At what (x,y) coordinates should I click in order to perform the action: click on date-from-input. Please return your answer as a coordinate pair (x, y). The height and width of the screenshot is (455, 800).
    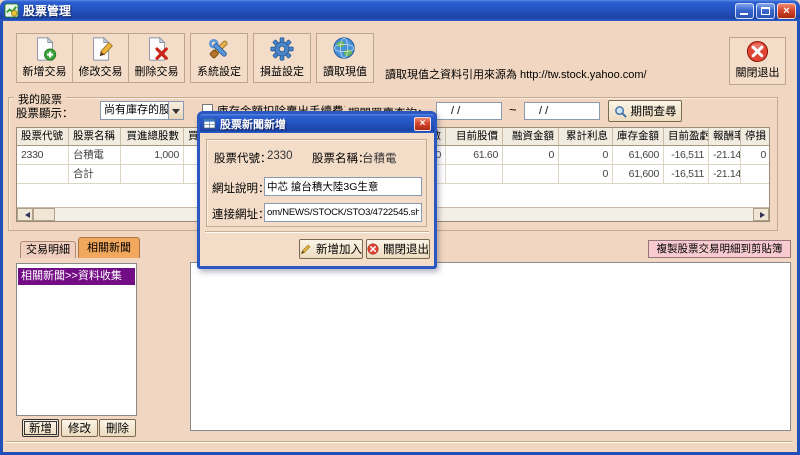
    Looking at the image, I should click on (469, 111).